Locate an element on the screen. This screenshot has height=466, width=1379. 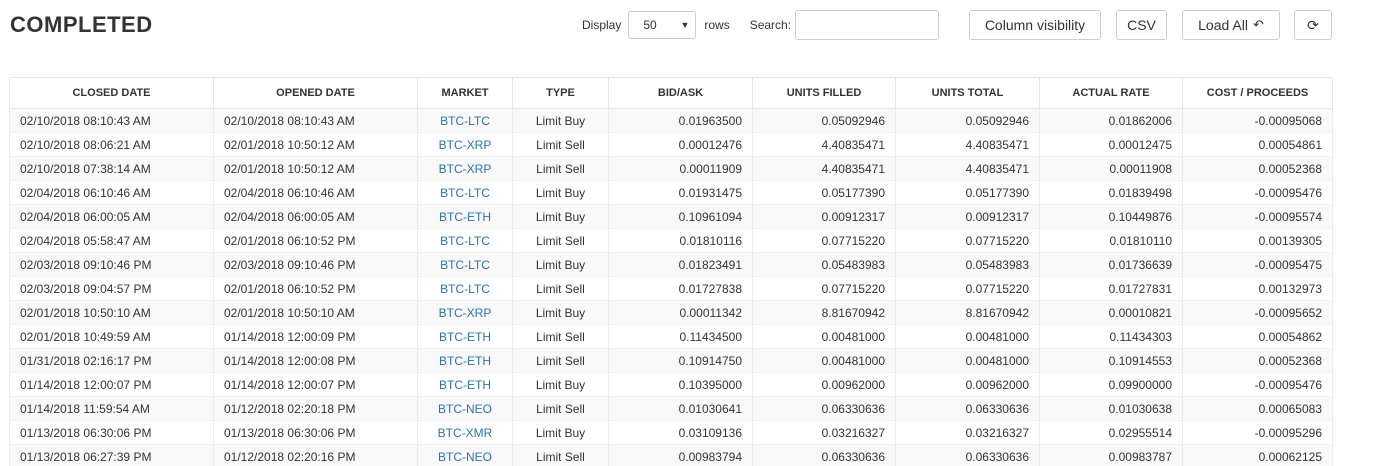
column-header-type: TYPE is located at coordinates (560, 93).